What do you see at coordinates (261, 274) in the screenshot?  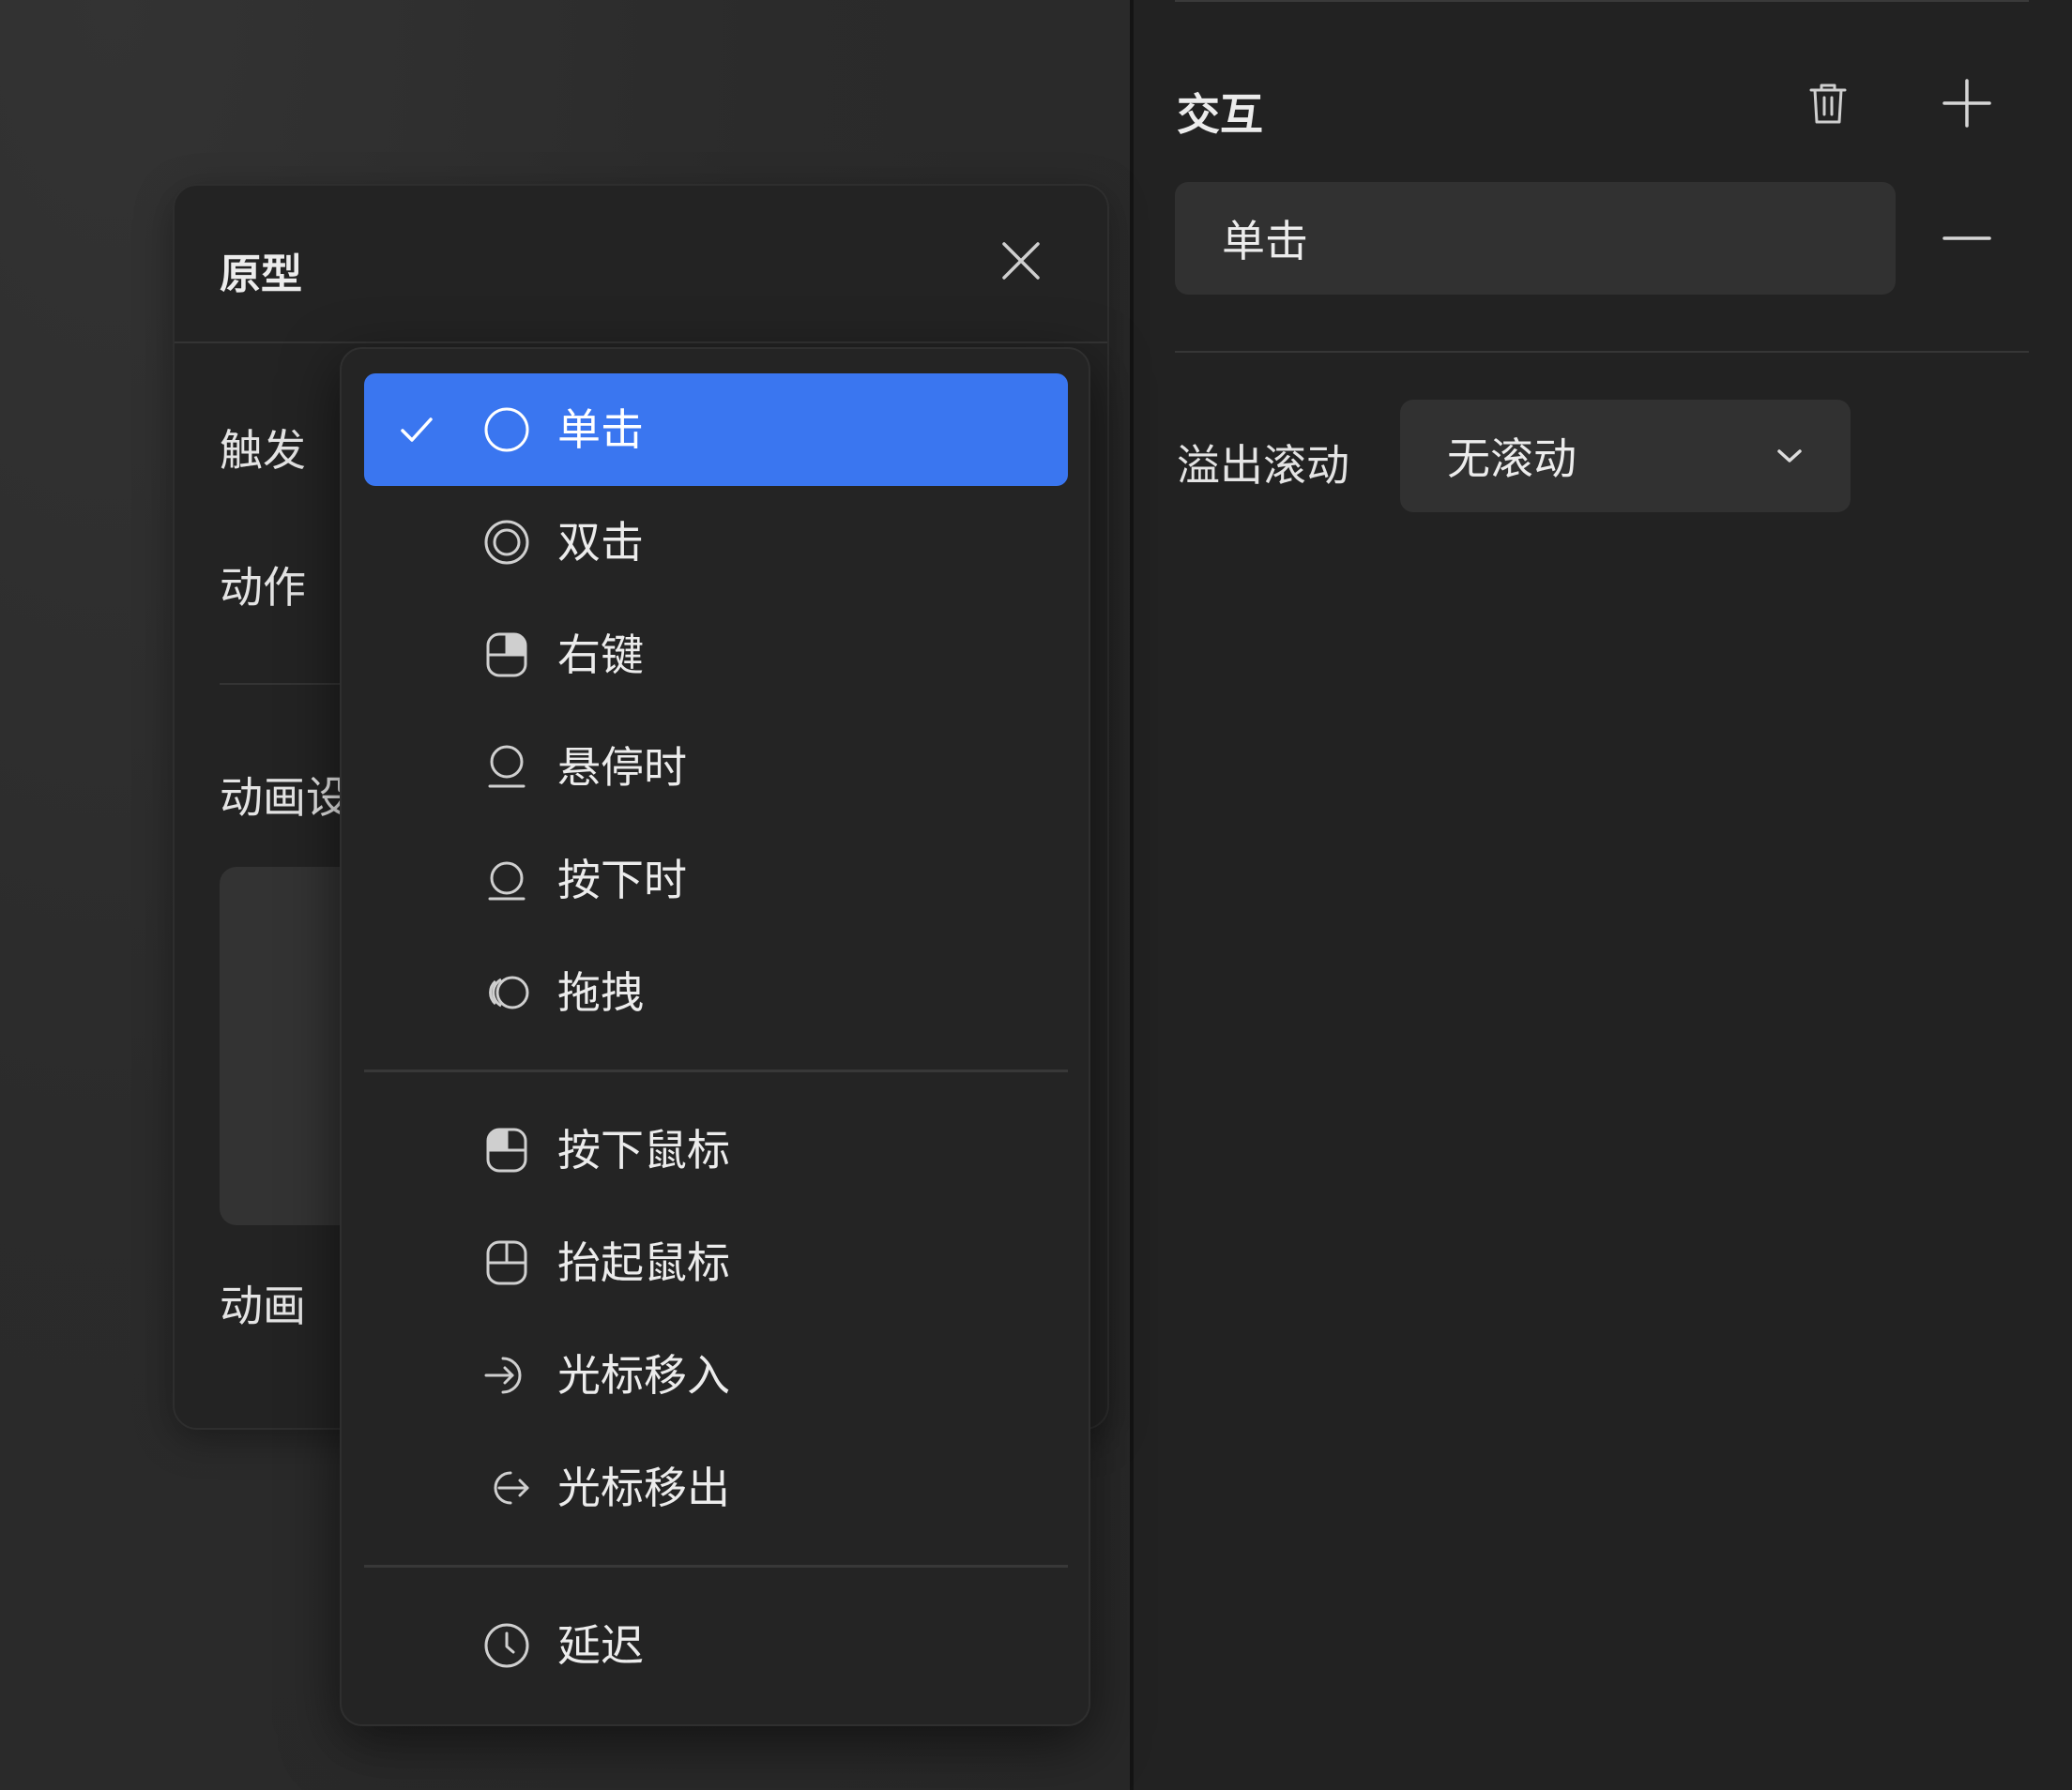 I see `prototype-title: 原型` at bounding box center [261, 274].